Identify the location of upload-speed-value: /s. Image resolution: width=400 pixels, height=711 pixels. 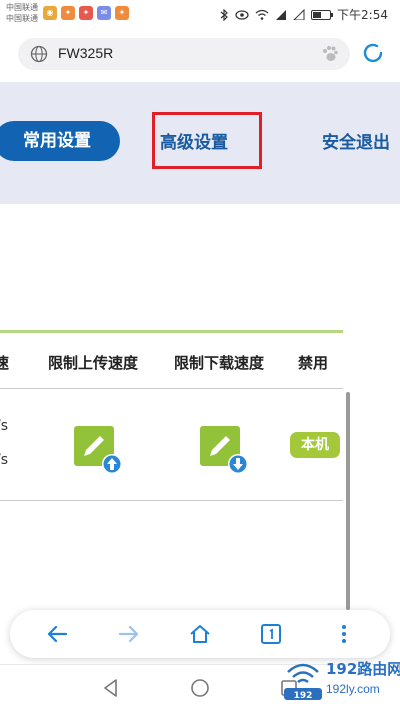
(4, 426).